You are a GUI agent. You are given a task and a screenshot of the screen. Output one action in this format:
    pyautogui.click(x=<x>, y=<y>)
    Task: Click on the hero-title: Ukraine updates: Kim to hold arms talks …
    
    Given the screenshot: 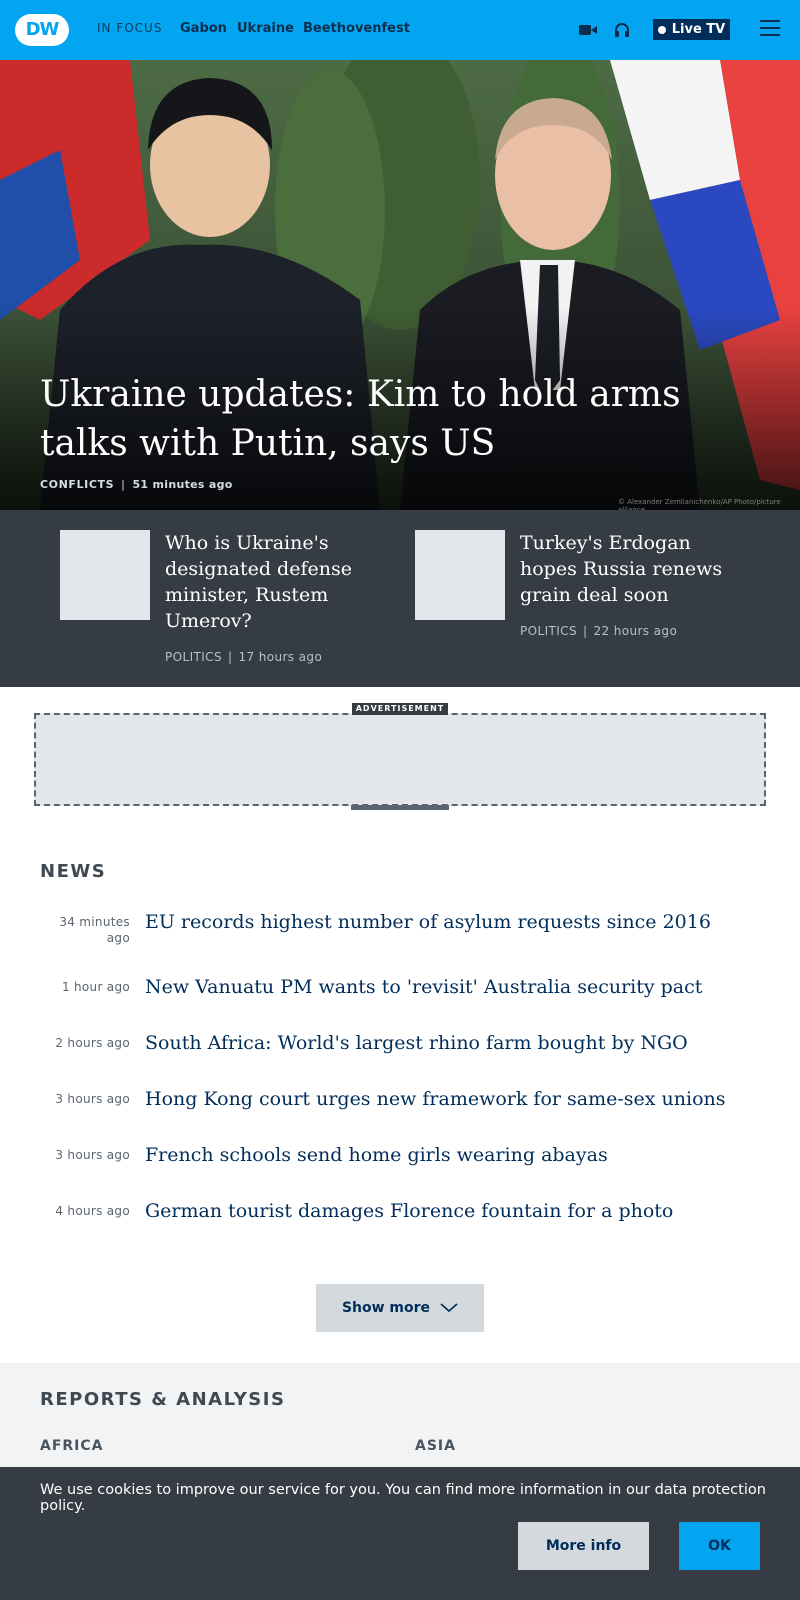 What is the action you would take?
    pyautogui.click(x=405, y=419)
    